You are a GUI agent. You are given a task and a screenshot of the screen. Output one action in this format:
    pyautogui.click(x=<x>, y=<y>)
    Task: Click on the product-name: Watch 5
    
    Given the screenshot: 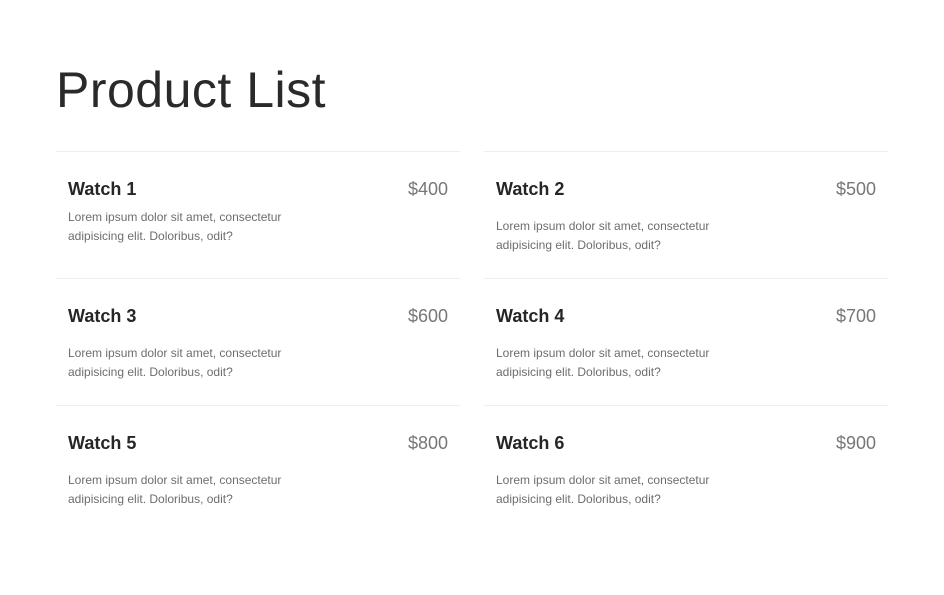 What is the action you would take?
    pyautogui.click(x=102, y=443)
    